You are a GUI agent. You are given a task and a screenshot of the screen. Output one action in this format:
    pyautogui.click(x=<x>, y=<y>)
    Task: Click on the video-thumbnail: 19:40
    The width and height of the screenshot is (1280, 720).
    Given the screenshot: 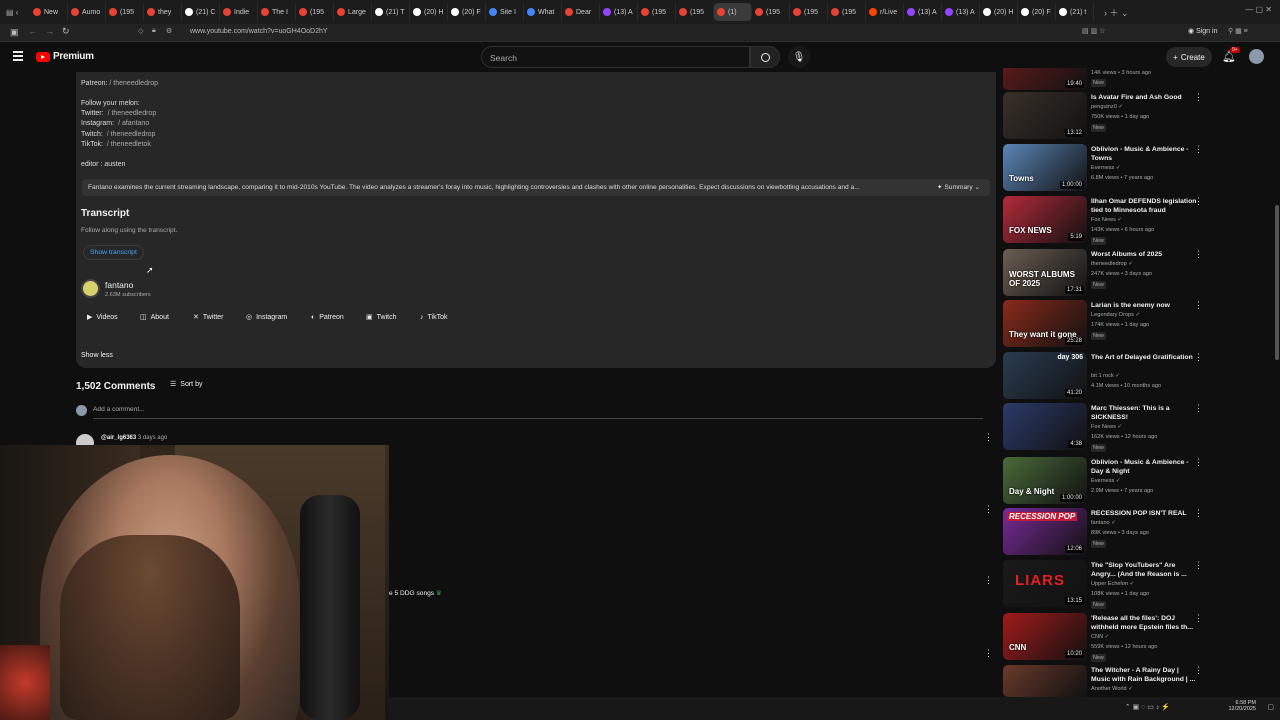 What is the action you would take?
    pyautogui.click(x=1045, y=79)
    